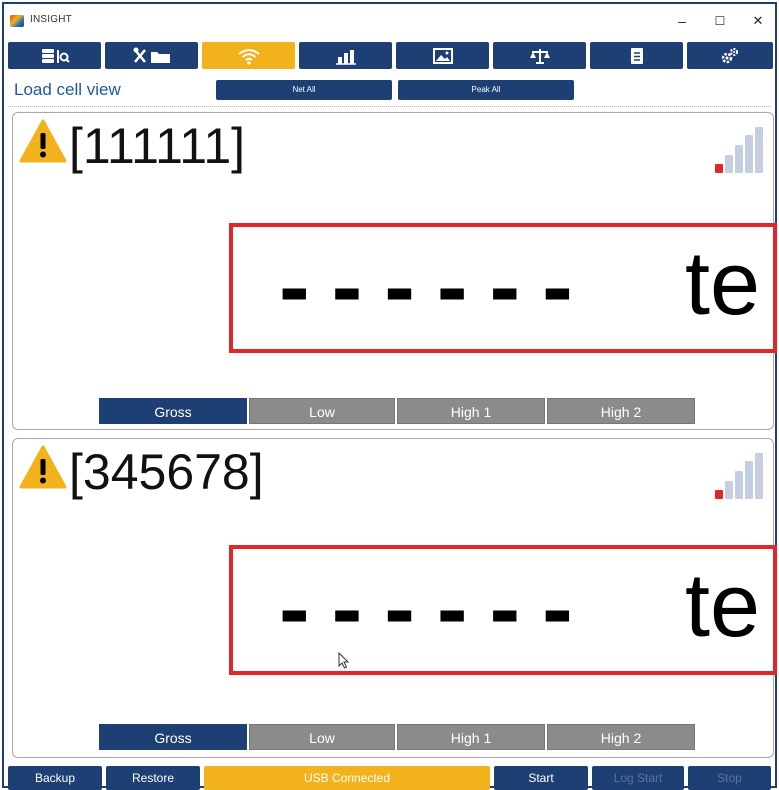 The image size is (779, 790). I want to click on image-icon, so click(442, 55).